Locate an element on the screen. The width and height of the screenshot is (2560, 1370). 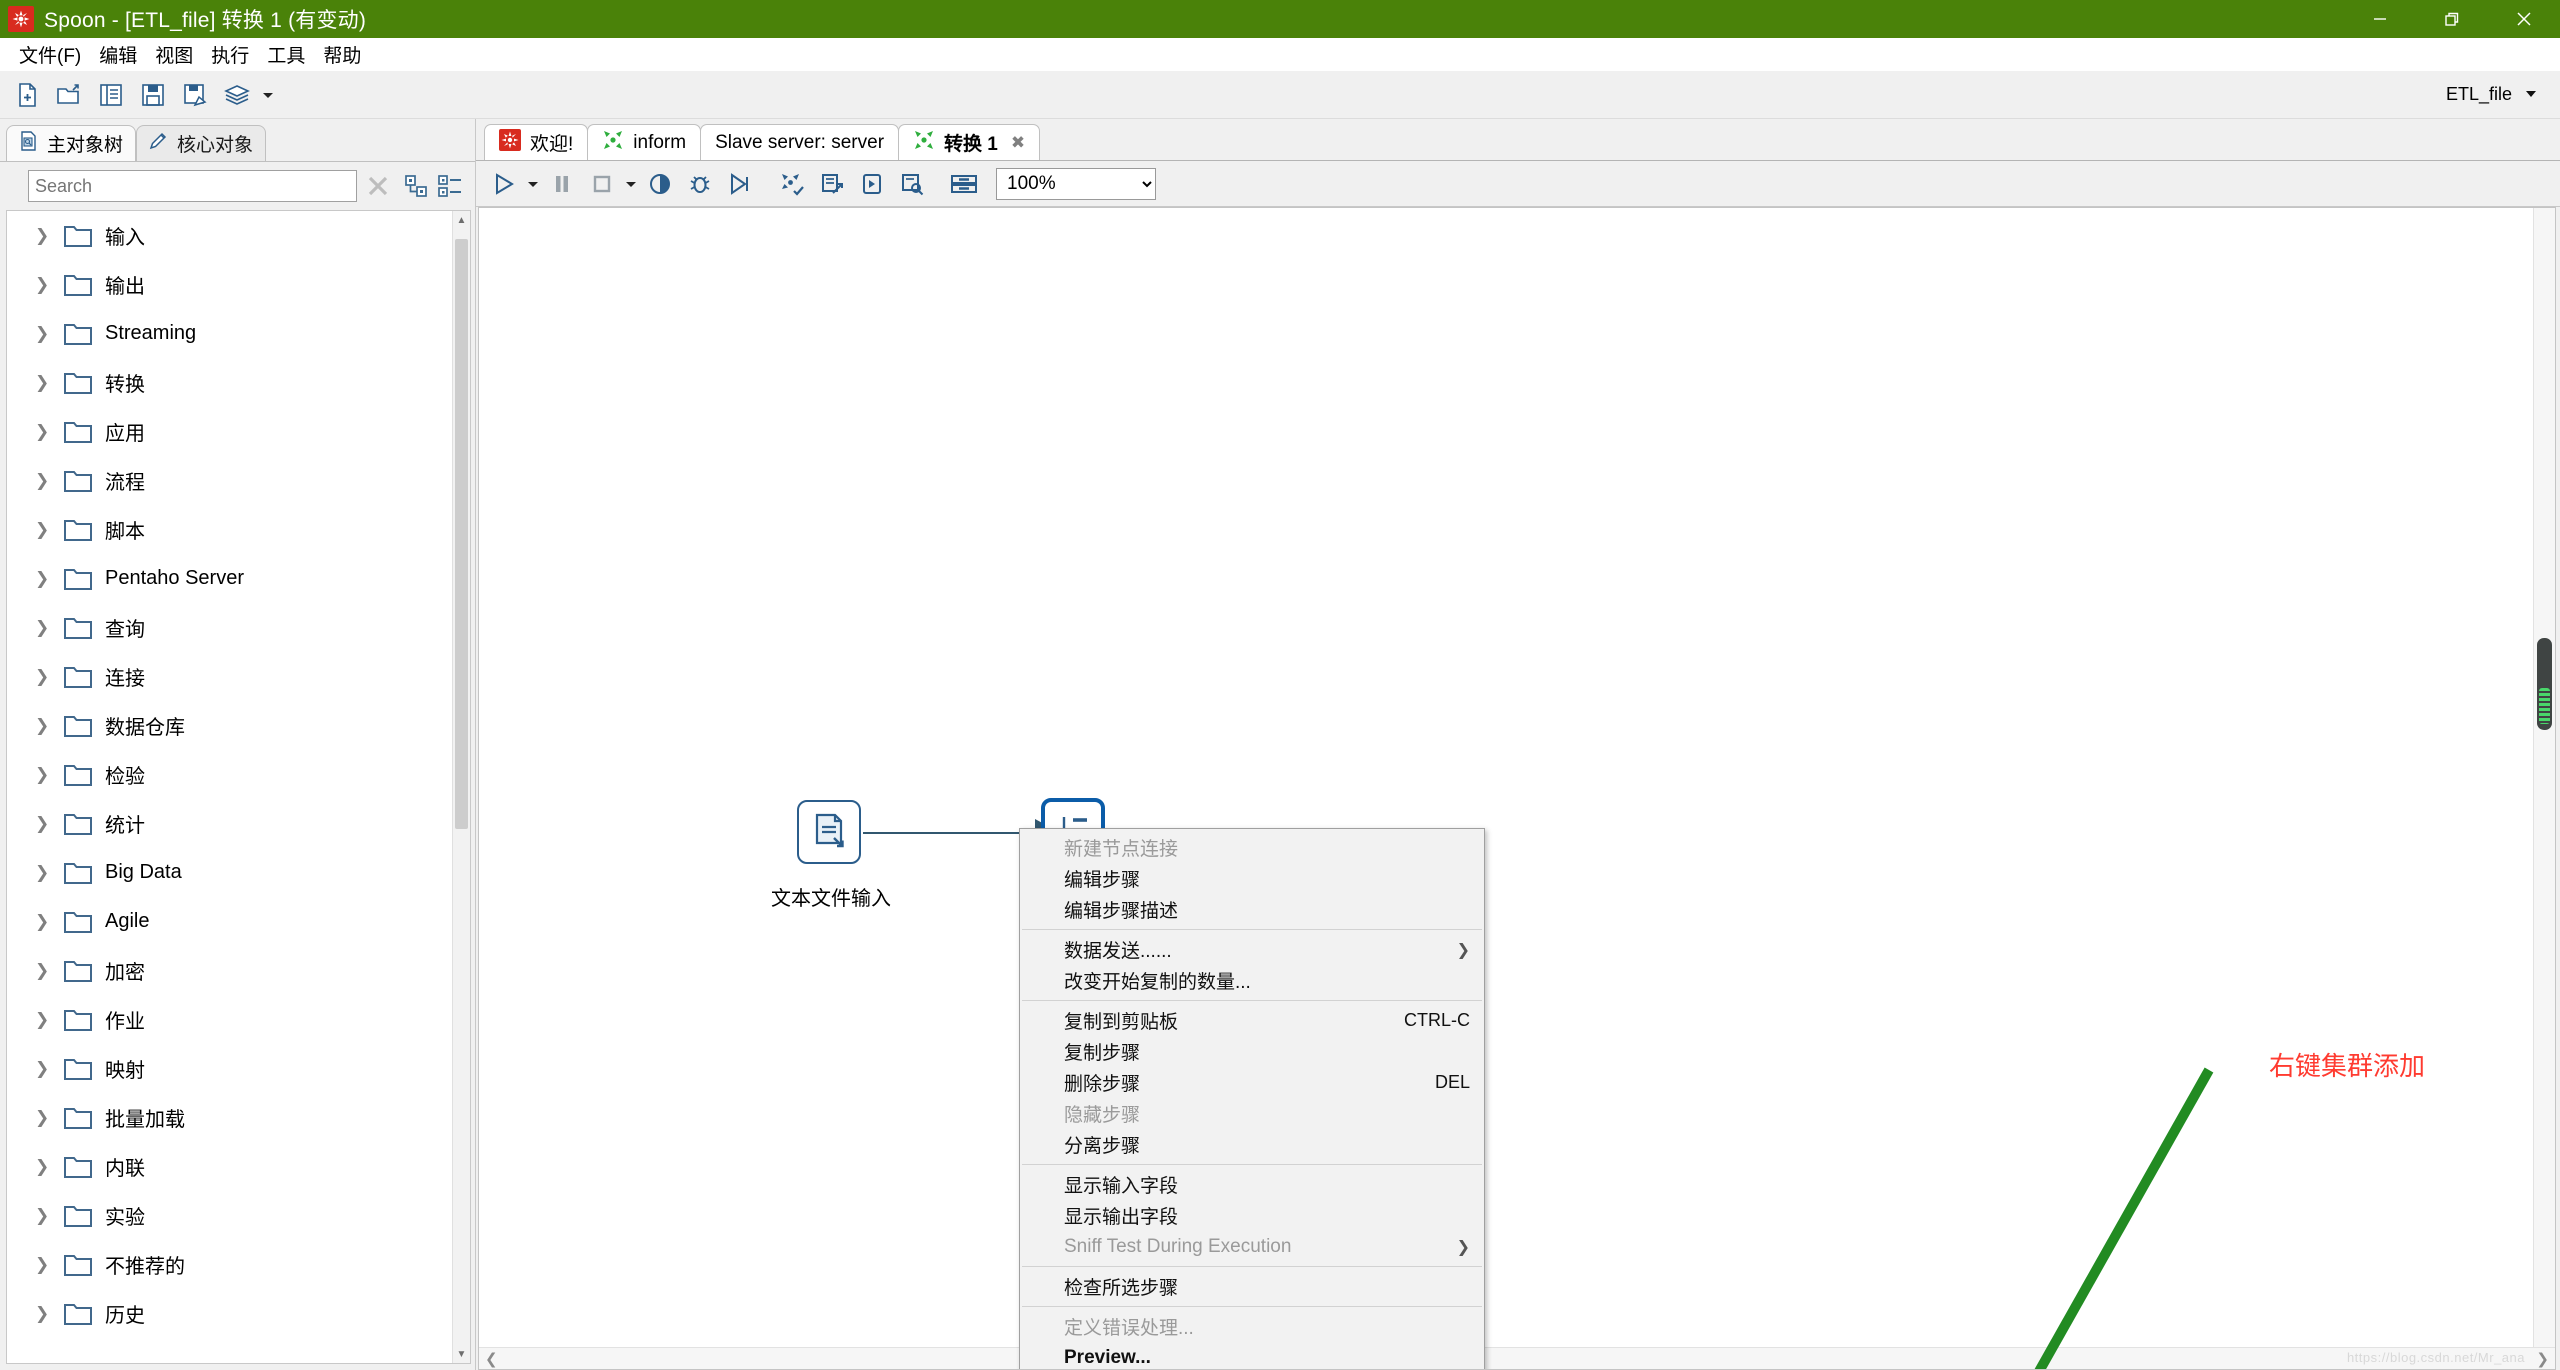
verify-icon is located at coordinates (792, 184).